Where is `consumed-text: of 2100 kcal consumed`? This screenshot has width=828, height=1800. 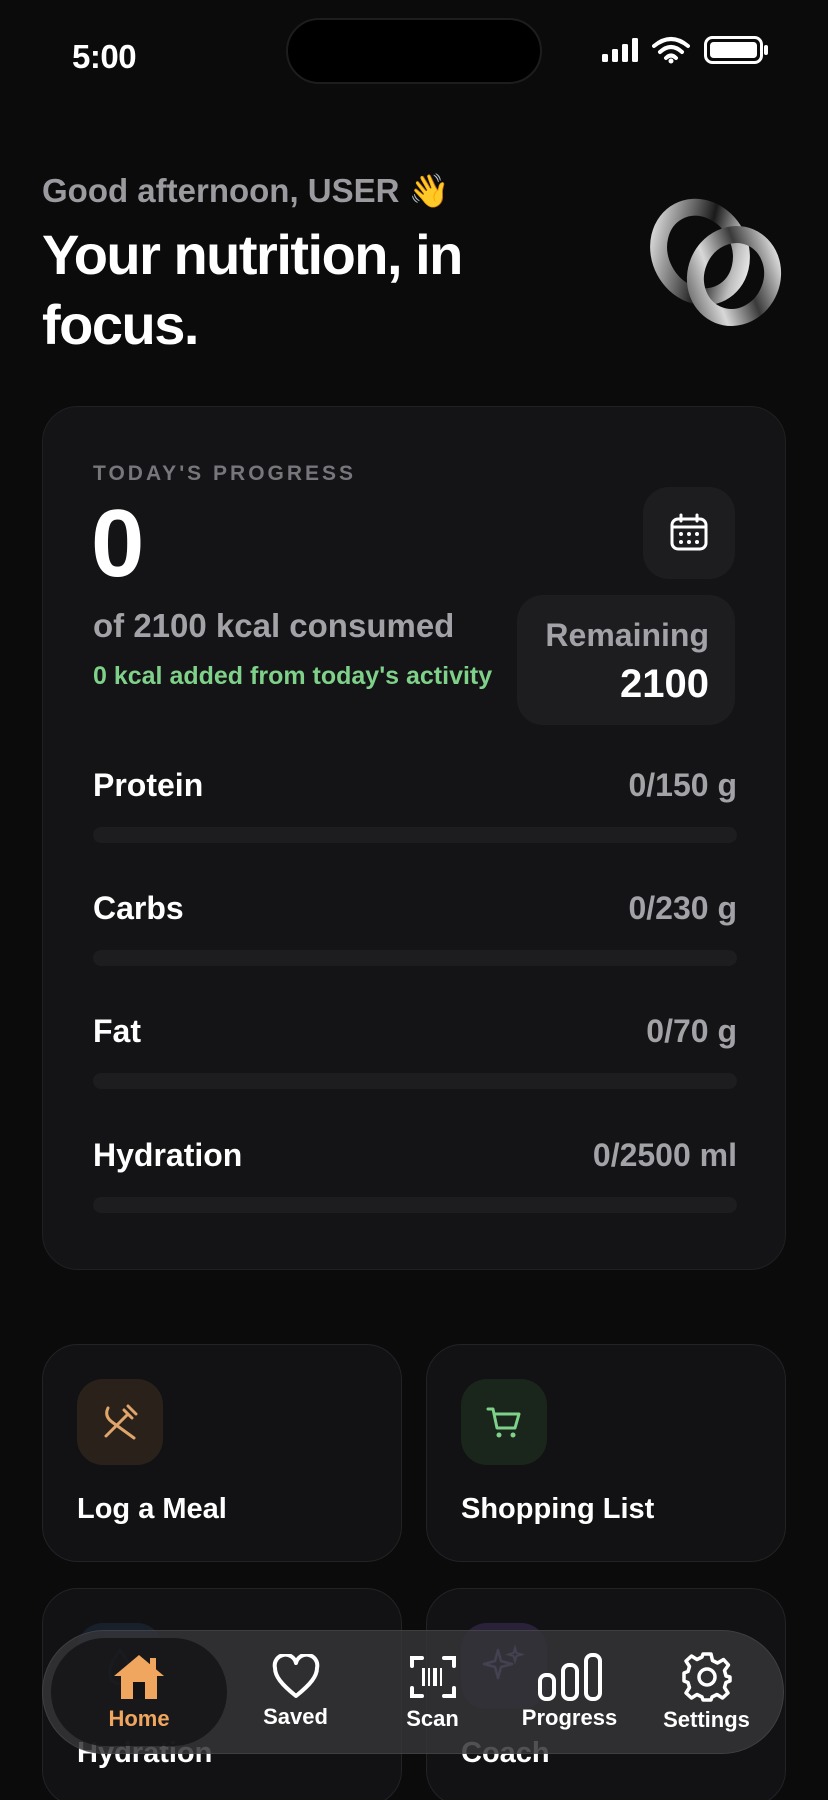 consumed-text: of 2100 kcal consumed is located at coordinates (274, 625).